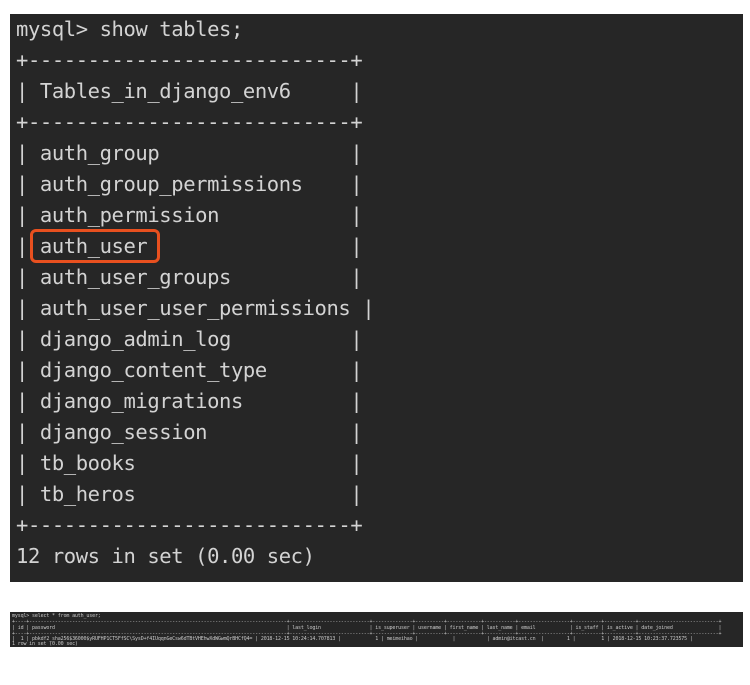 The width and height of the screenshot is (750, 685). What do you see at coordinates (189, 215) in the screenshot?
I see `table-row: | auth_permission |` at bounding box center [189, 215].